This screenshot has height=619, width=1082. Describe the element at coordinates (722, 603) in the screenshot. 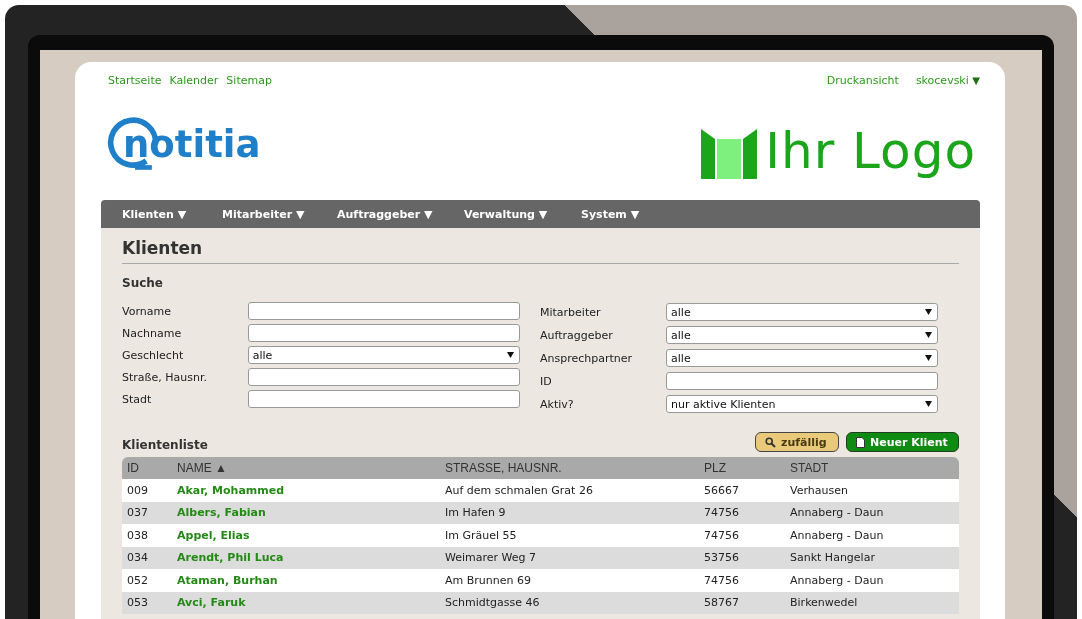

I see `table-cell-text: 58767` at that location.